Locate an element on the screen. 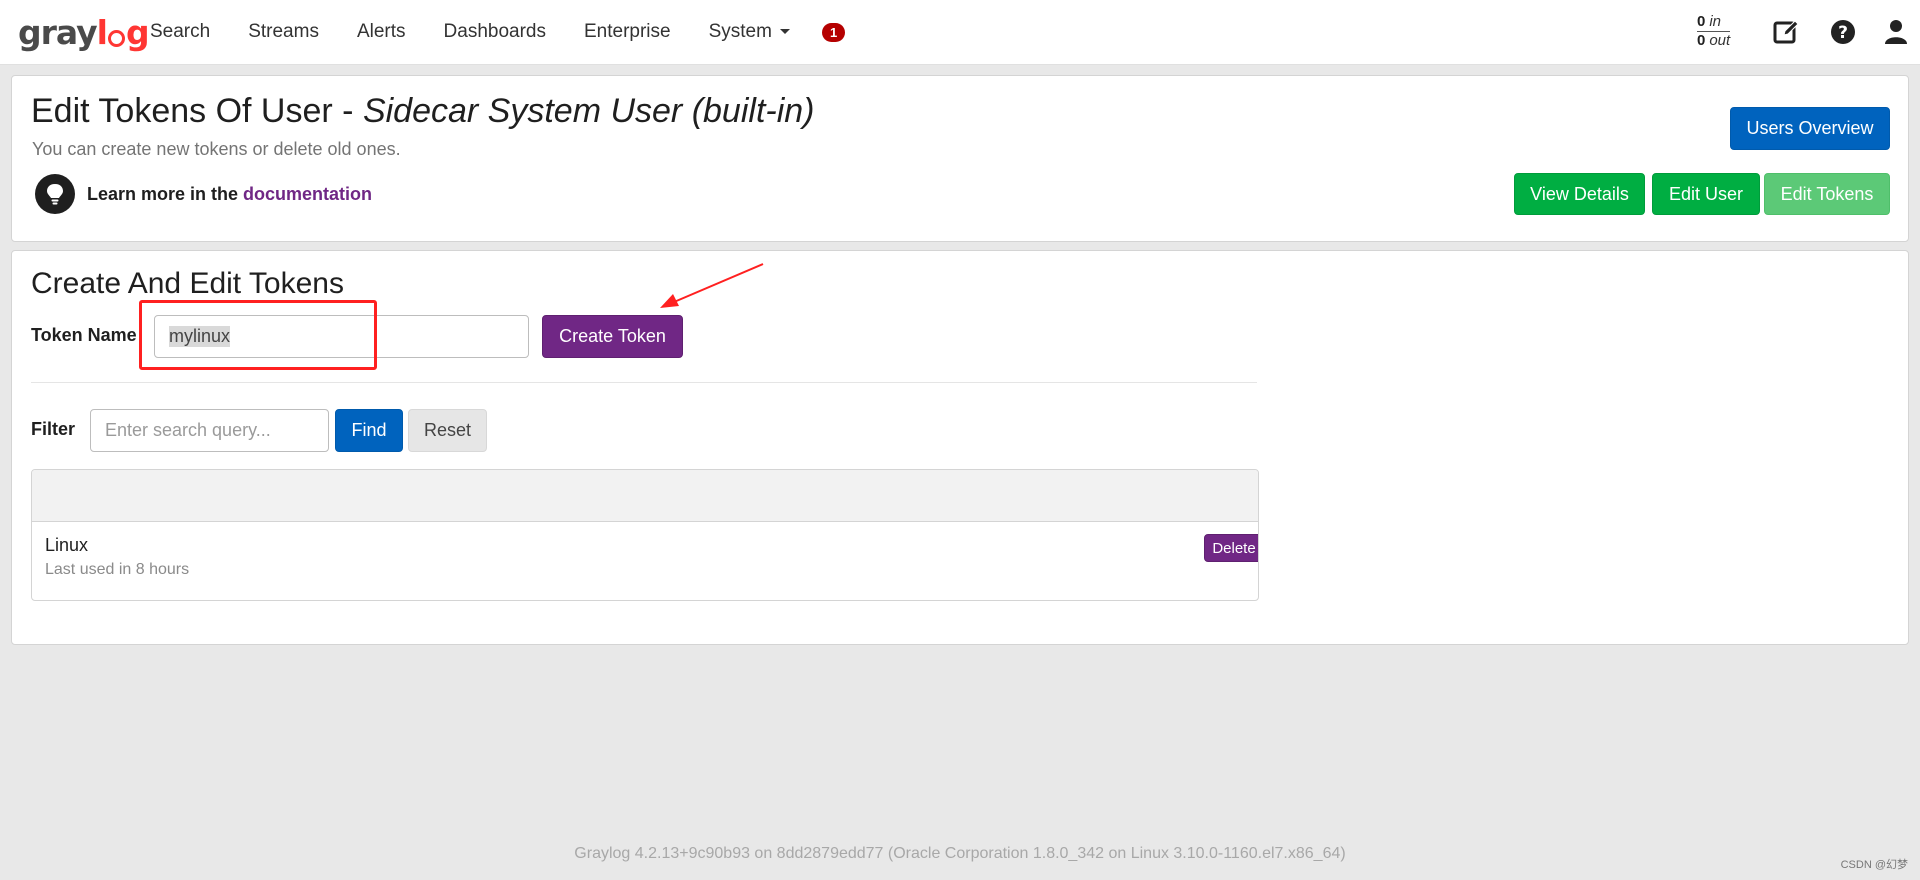 The width and height of the screenshot is (1920, 880). section-title: Create And Edit Tokens is located at coordinates (187, 283).